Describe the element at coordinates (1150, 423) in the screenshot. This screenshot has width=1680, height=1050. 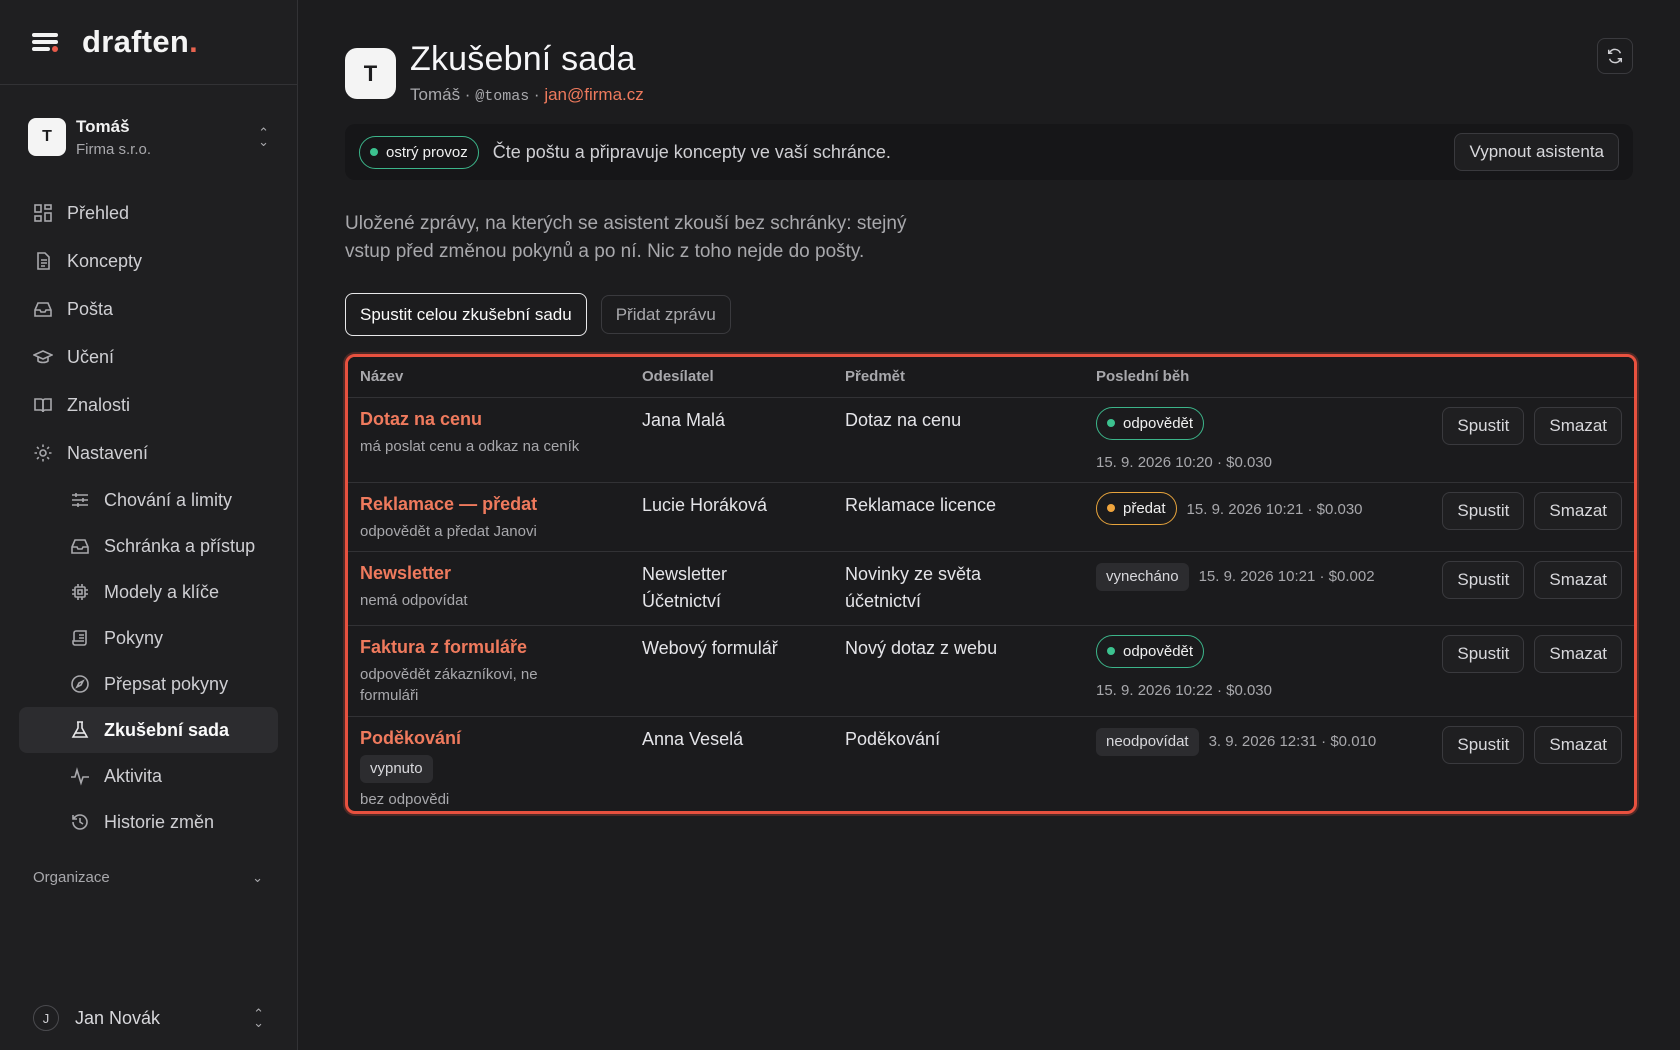
I see `result-badge: odpovědět` at that location.